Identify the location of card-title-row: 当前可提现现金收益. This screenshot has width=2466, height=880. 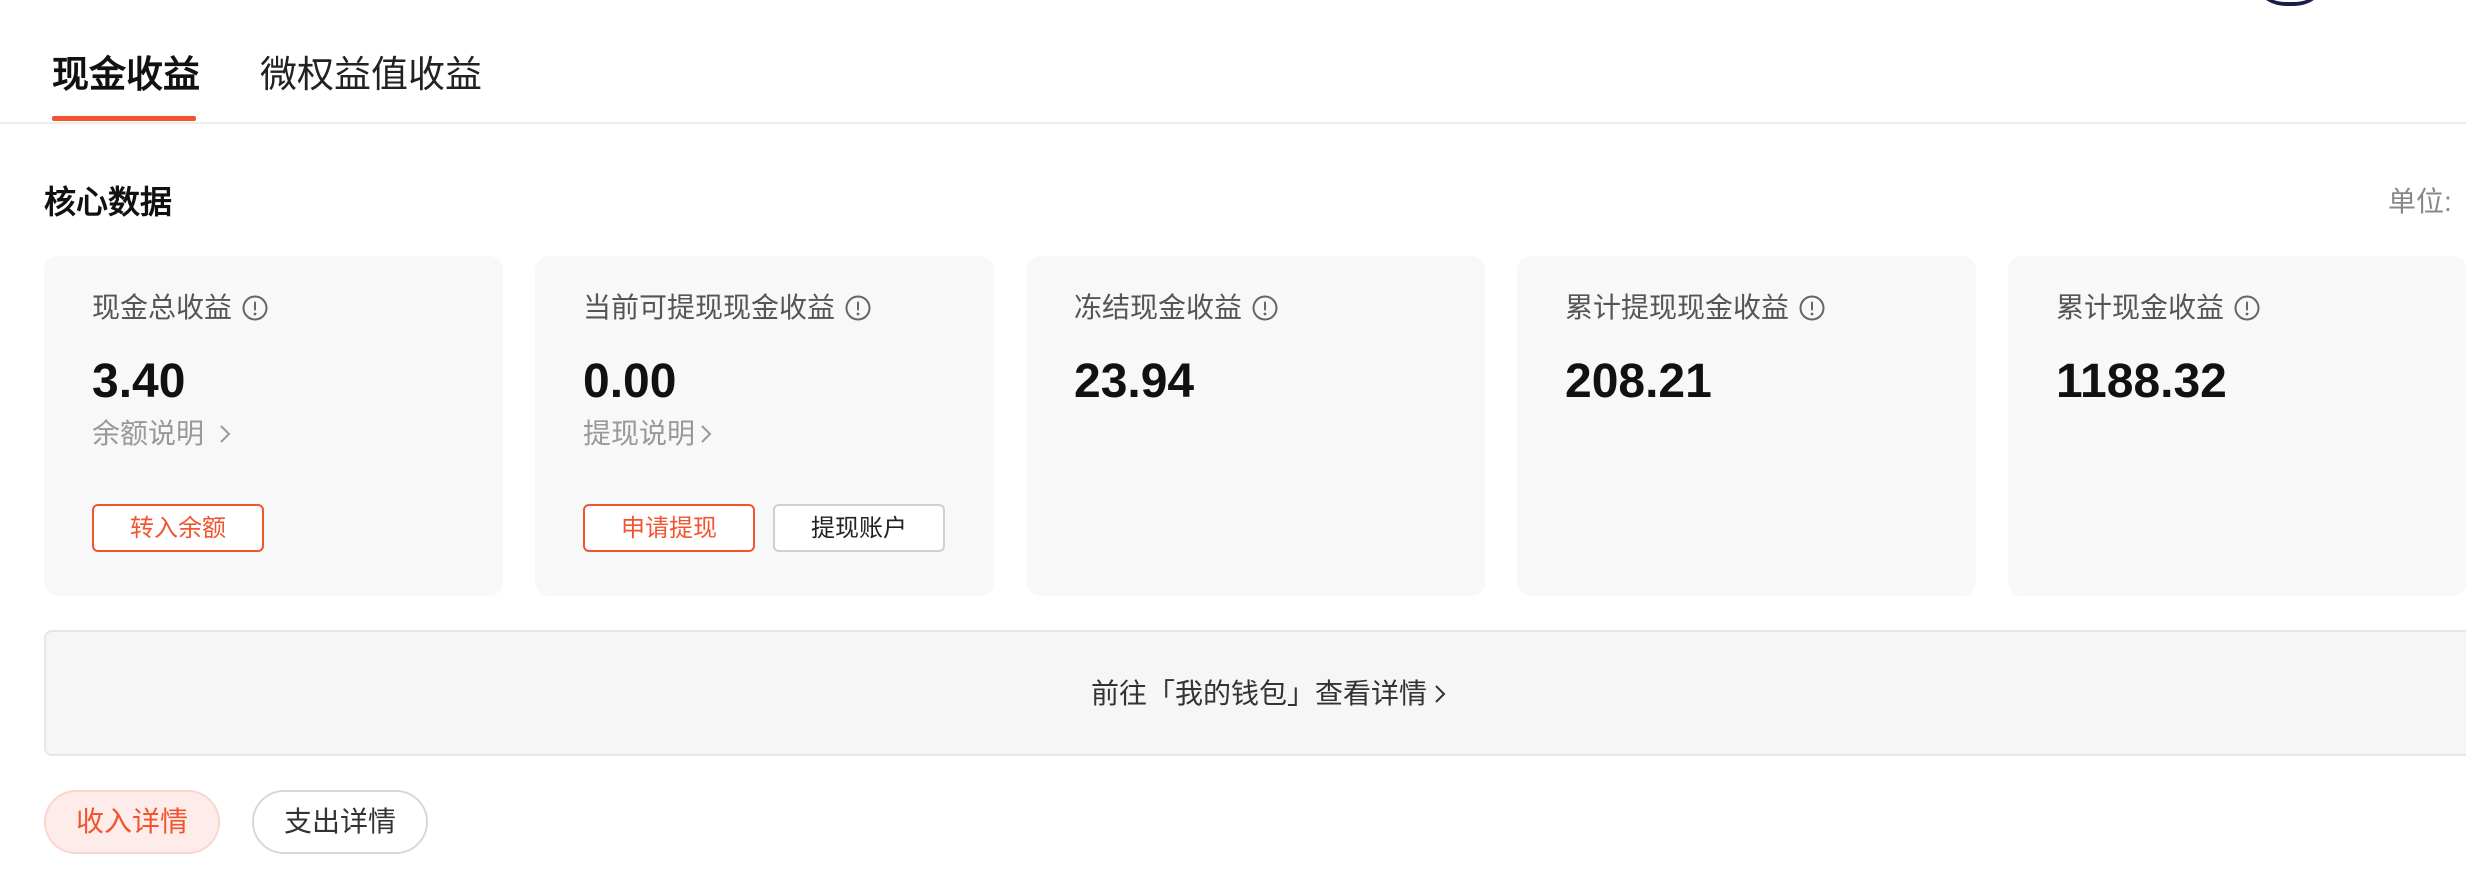
(727, 308).